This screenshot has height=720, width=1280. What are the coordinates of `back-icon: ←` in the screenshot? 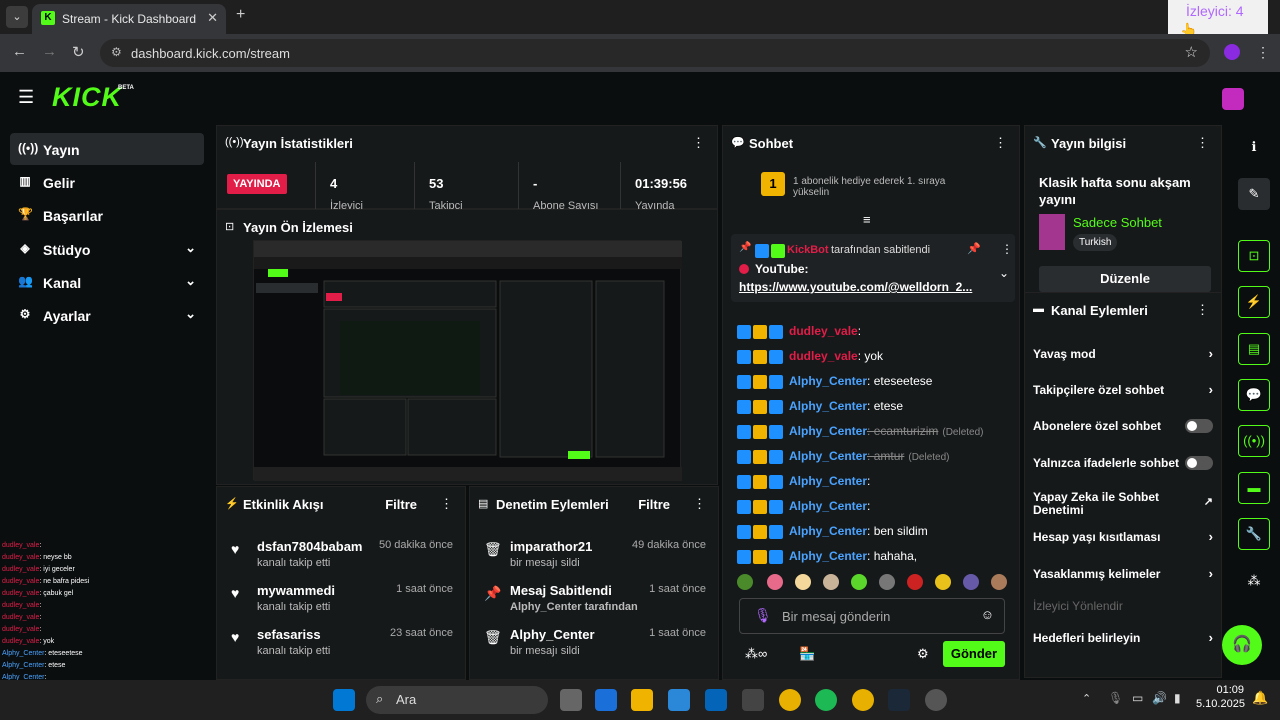 It's located at (19, 51).